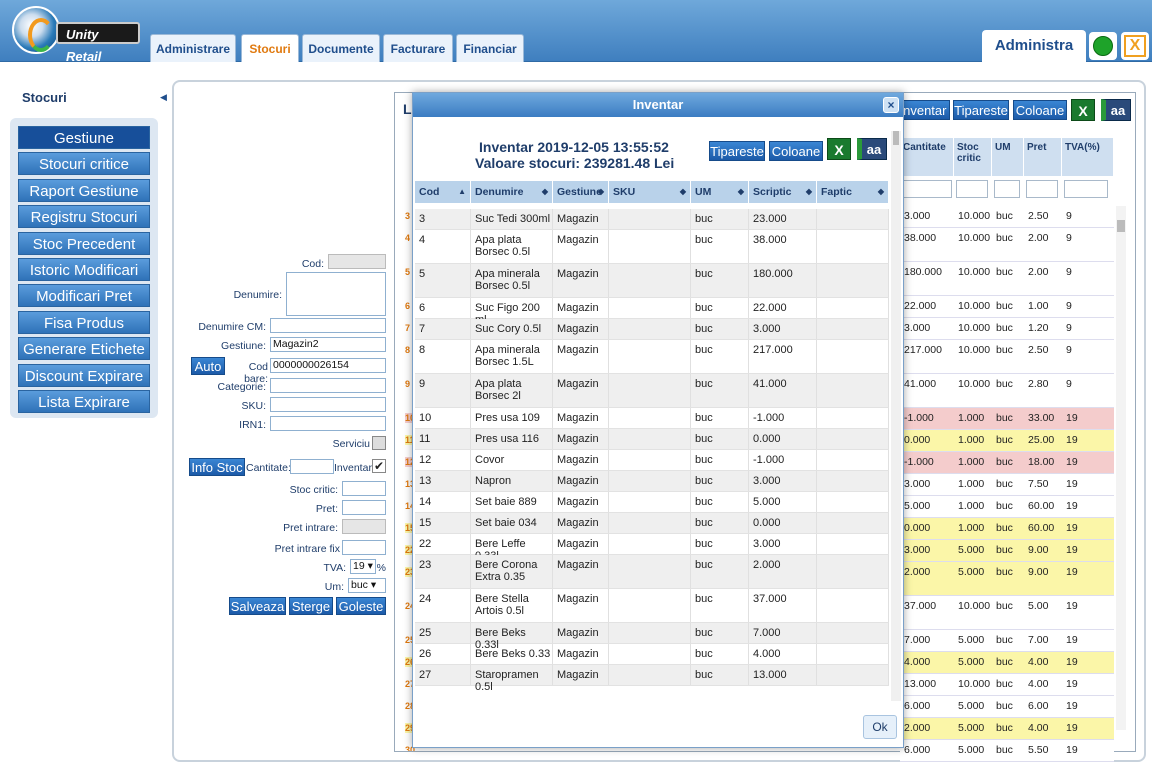 The image size is (1152, 768). What do you see at coordinates (652, 312) in the screenshot?
I see `inventar-row: 6Suc Figo 200 mlMagazin buc22.000` at bounding box center [652, 312].